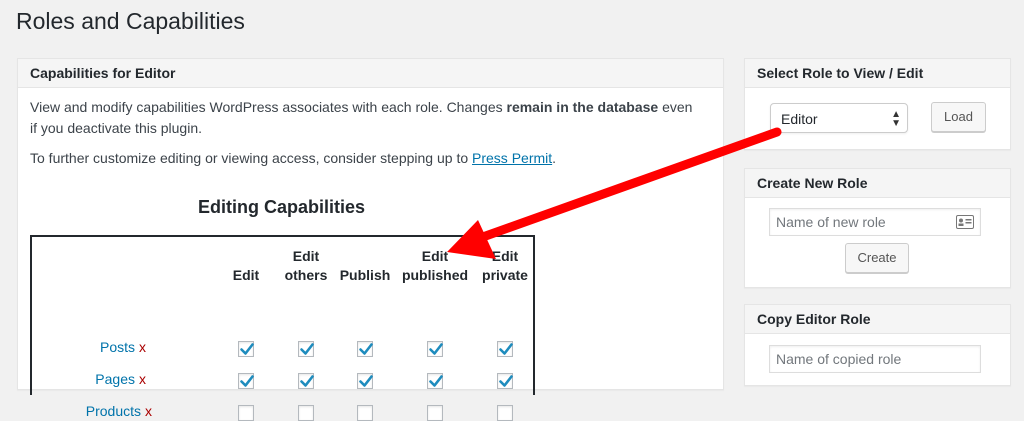 The width and height of the screenshot is (1024, 421). I want to click on select-arrows-icon: ▲ ▼, so click(896, 119).